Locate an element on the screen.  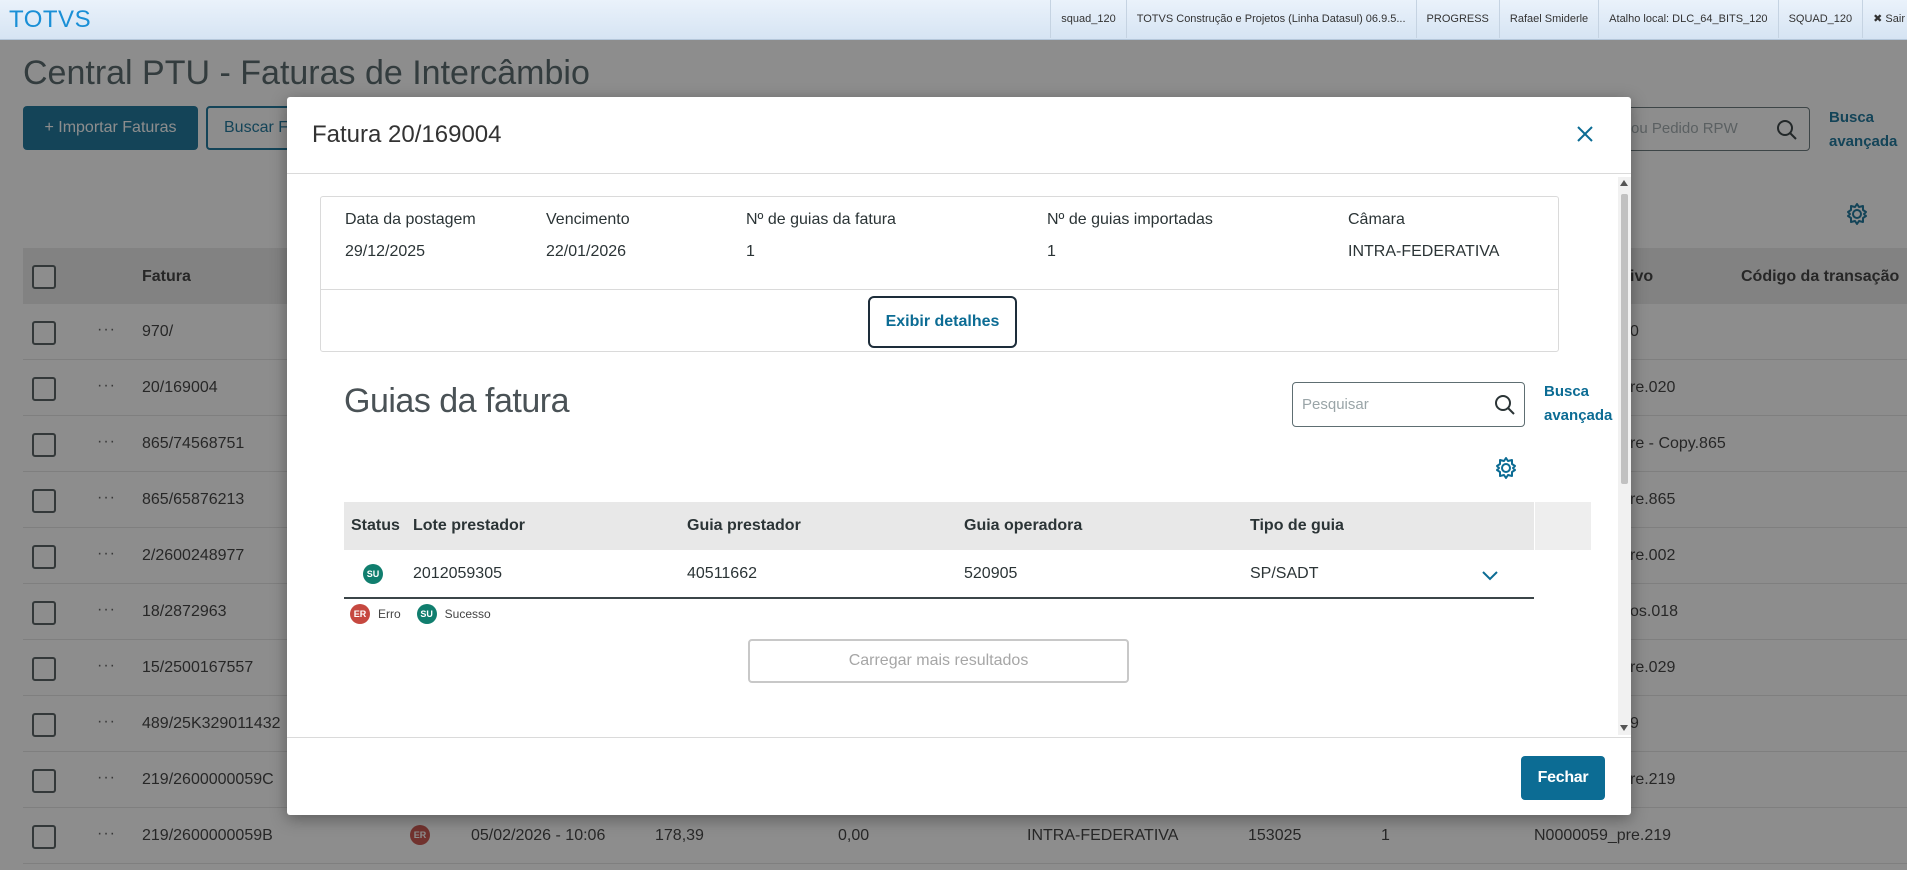
info-due-date: Vencimento 22/01/2026 is located at coordinates (588, 236).